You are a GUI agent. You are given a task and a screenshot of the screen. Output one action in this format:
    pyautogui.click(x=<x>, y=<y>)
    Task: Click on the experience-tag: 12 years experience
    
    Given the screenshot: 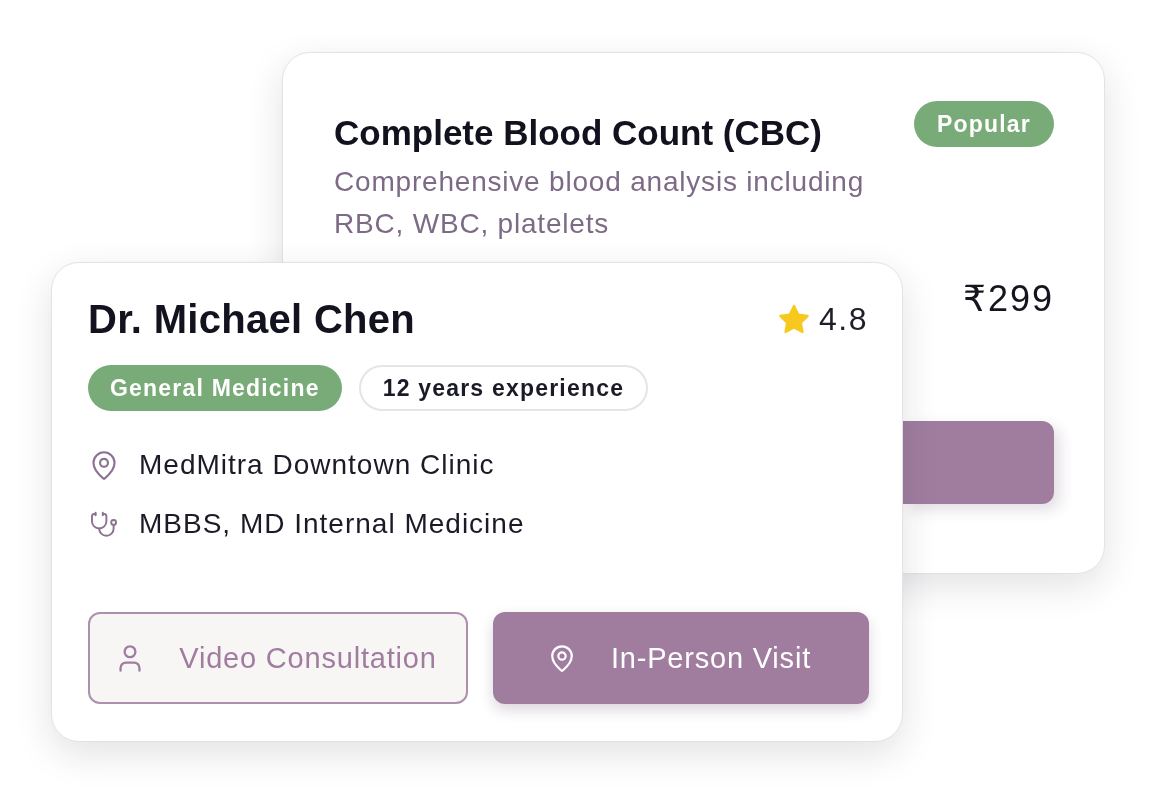 What is the action you would take?
    pyautogui.click(x=503, y=388)
    